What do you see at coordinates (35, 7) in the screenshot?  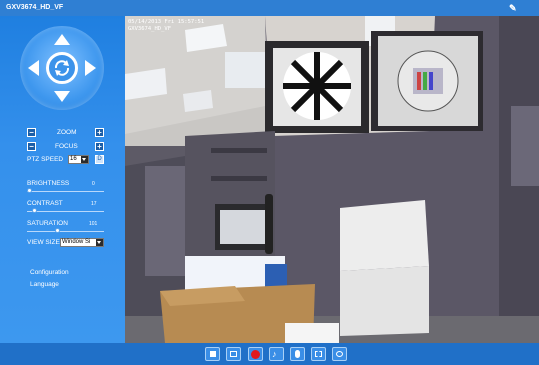 I see `window-title: GXV3674_HD_VF` at bounding box center [35, 7].